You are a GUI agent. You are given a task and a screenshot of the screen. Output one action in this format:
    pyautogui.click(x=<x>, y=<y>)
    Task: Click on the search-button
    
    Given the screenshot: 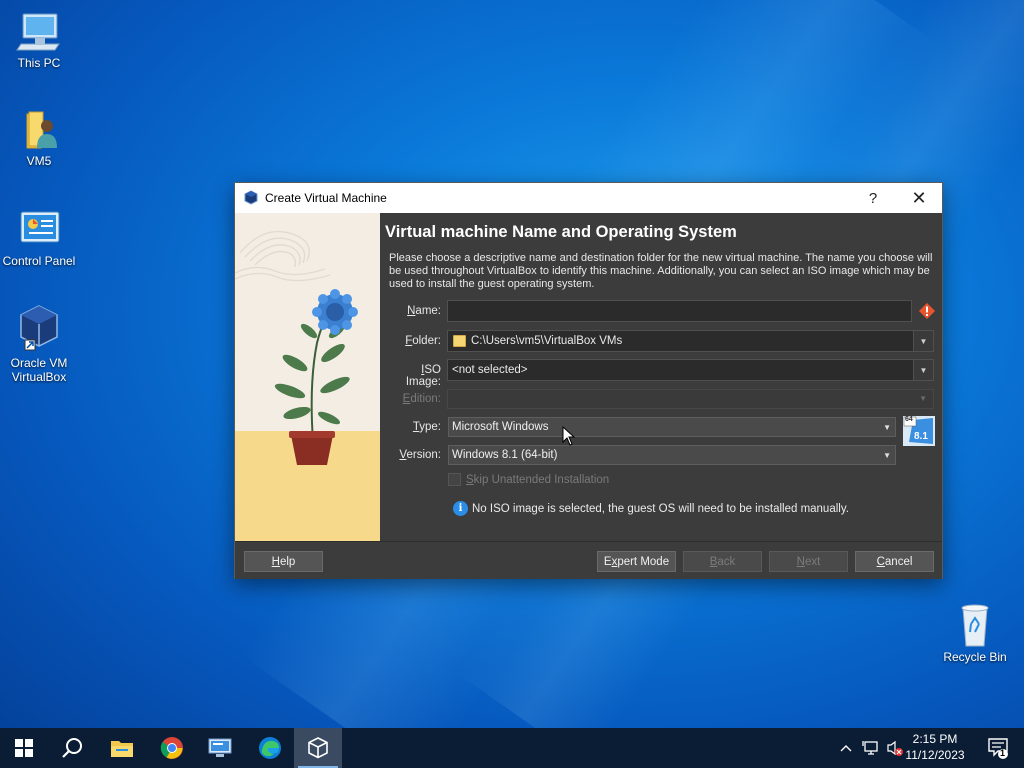 What is the action you would take?
    pyautogui.click(x=72, y=748)
    